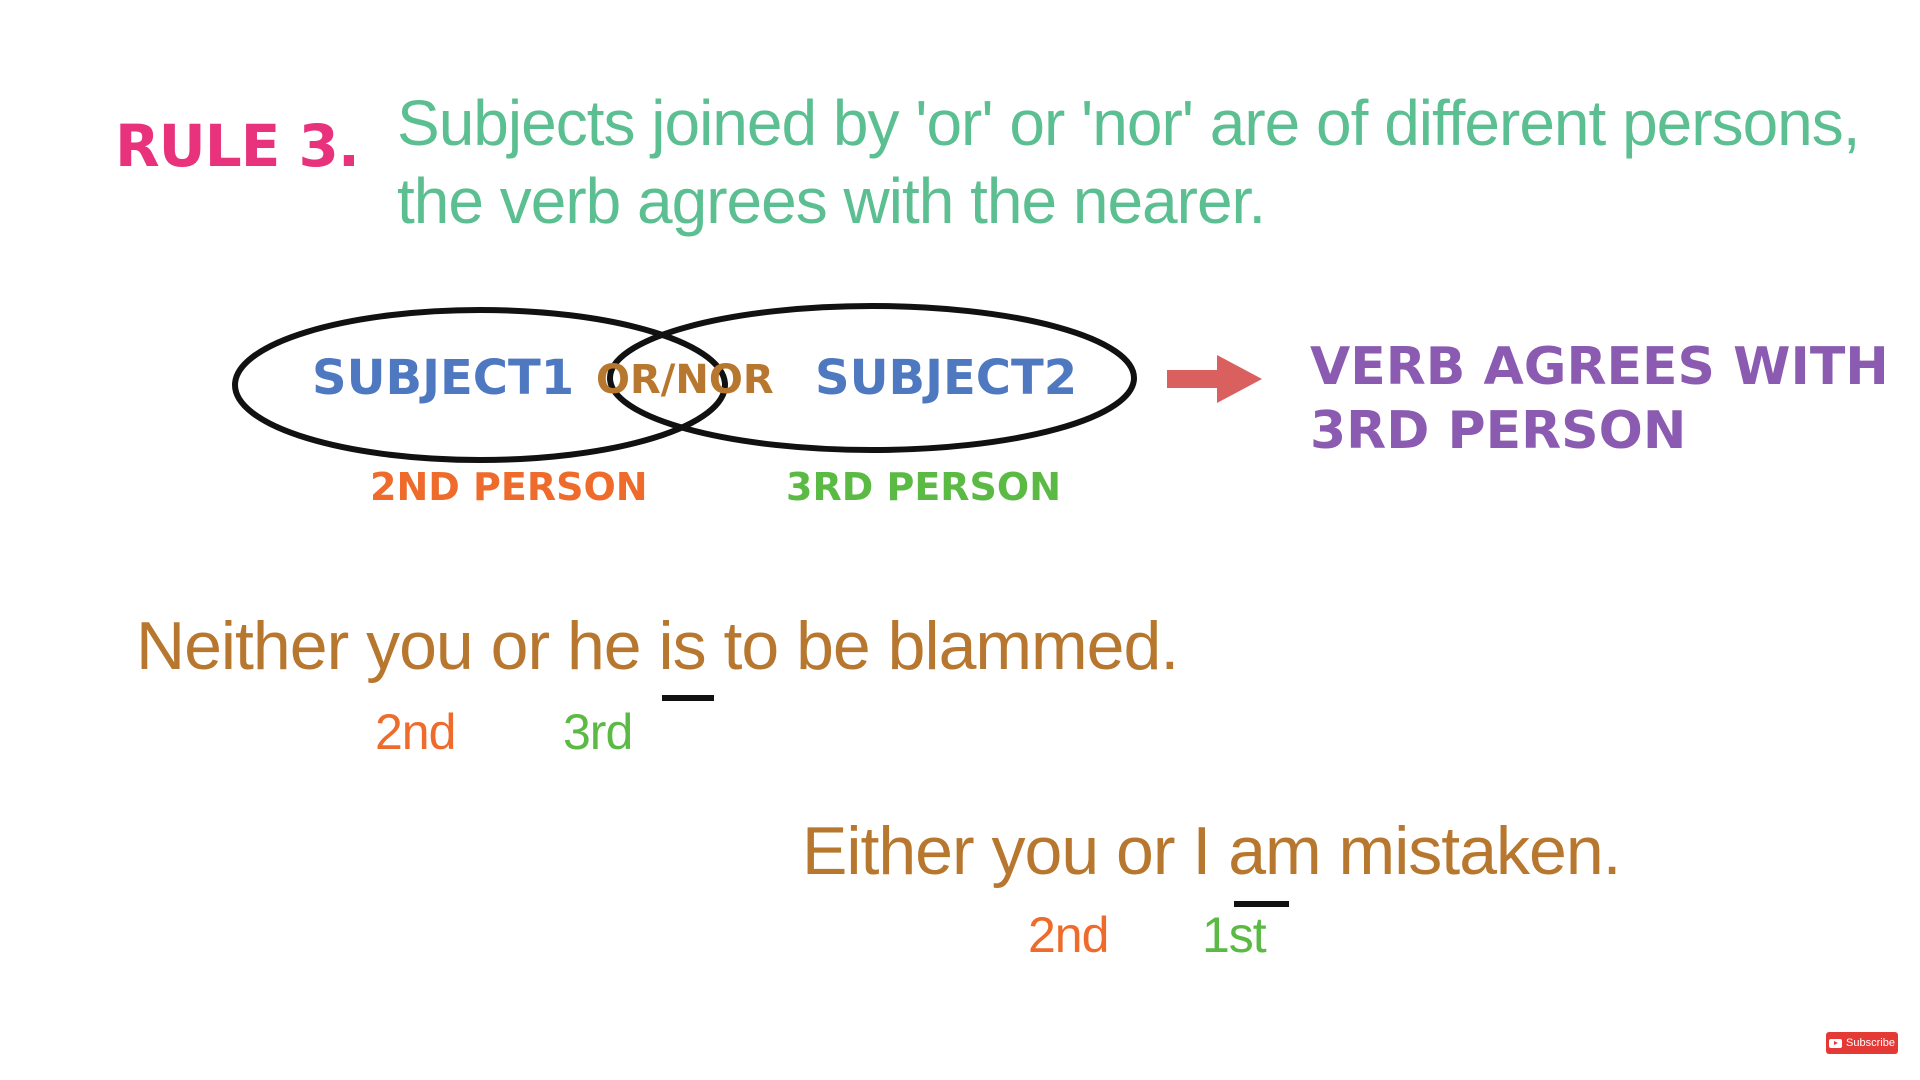  I want to click on subject2-person-label: 3RD PERSON, so click(924, 487).